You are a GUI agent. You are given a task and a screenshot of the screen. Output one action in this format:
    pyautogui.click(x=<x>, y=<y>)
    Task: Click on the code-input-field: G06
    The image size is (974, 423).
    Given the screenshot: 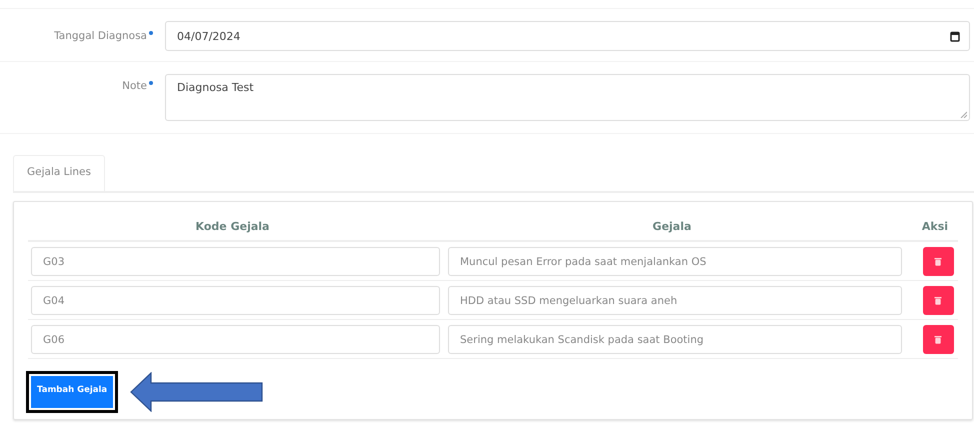 What is the action you would take?
    pyautogui.click(x=235, y=339)
    